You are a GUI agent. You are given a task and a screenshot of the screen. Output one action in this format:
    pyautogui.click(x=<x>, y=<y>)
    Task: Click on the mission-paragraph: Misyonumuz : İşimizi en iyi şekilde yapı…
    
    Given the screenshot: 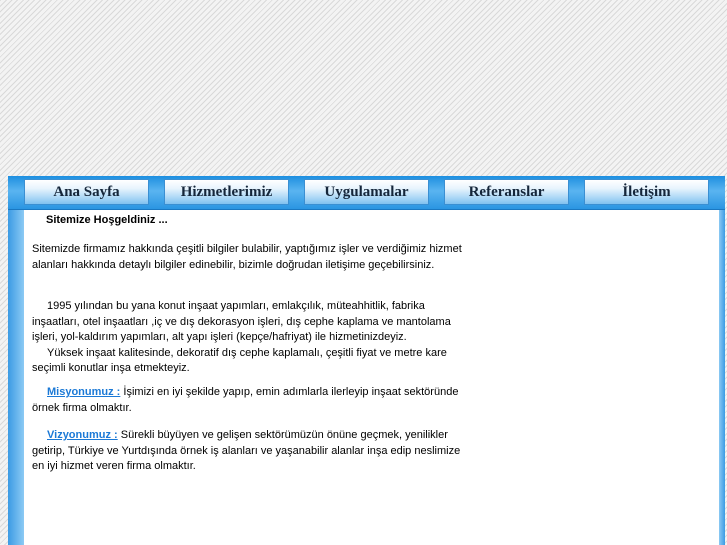 What is the action you would take?
    pyautogui.click(x=251, y=400)
    